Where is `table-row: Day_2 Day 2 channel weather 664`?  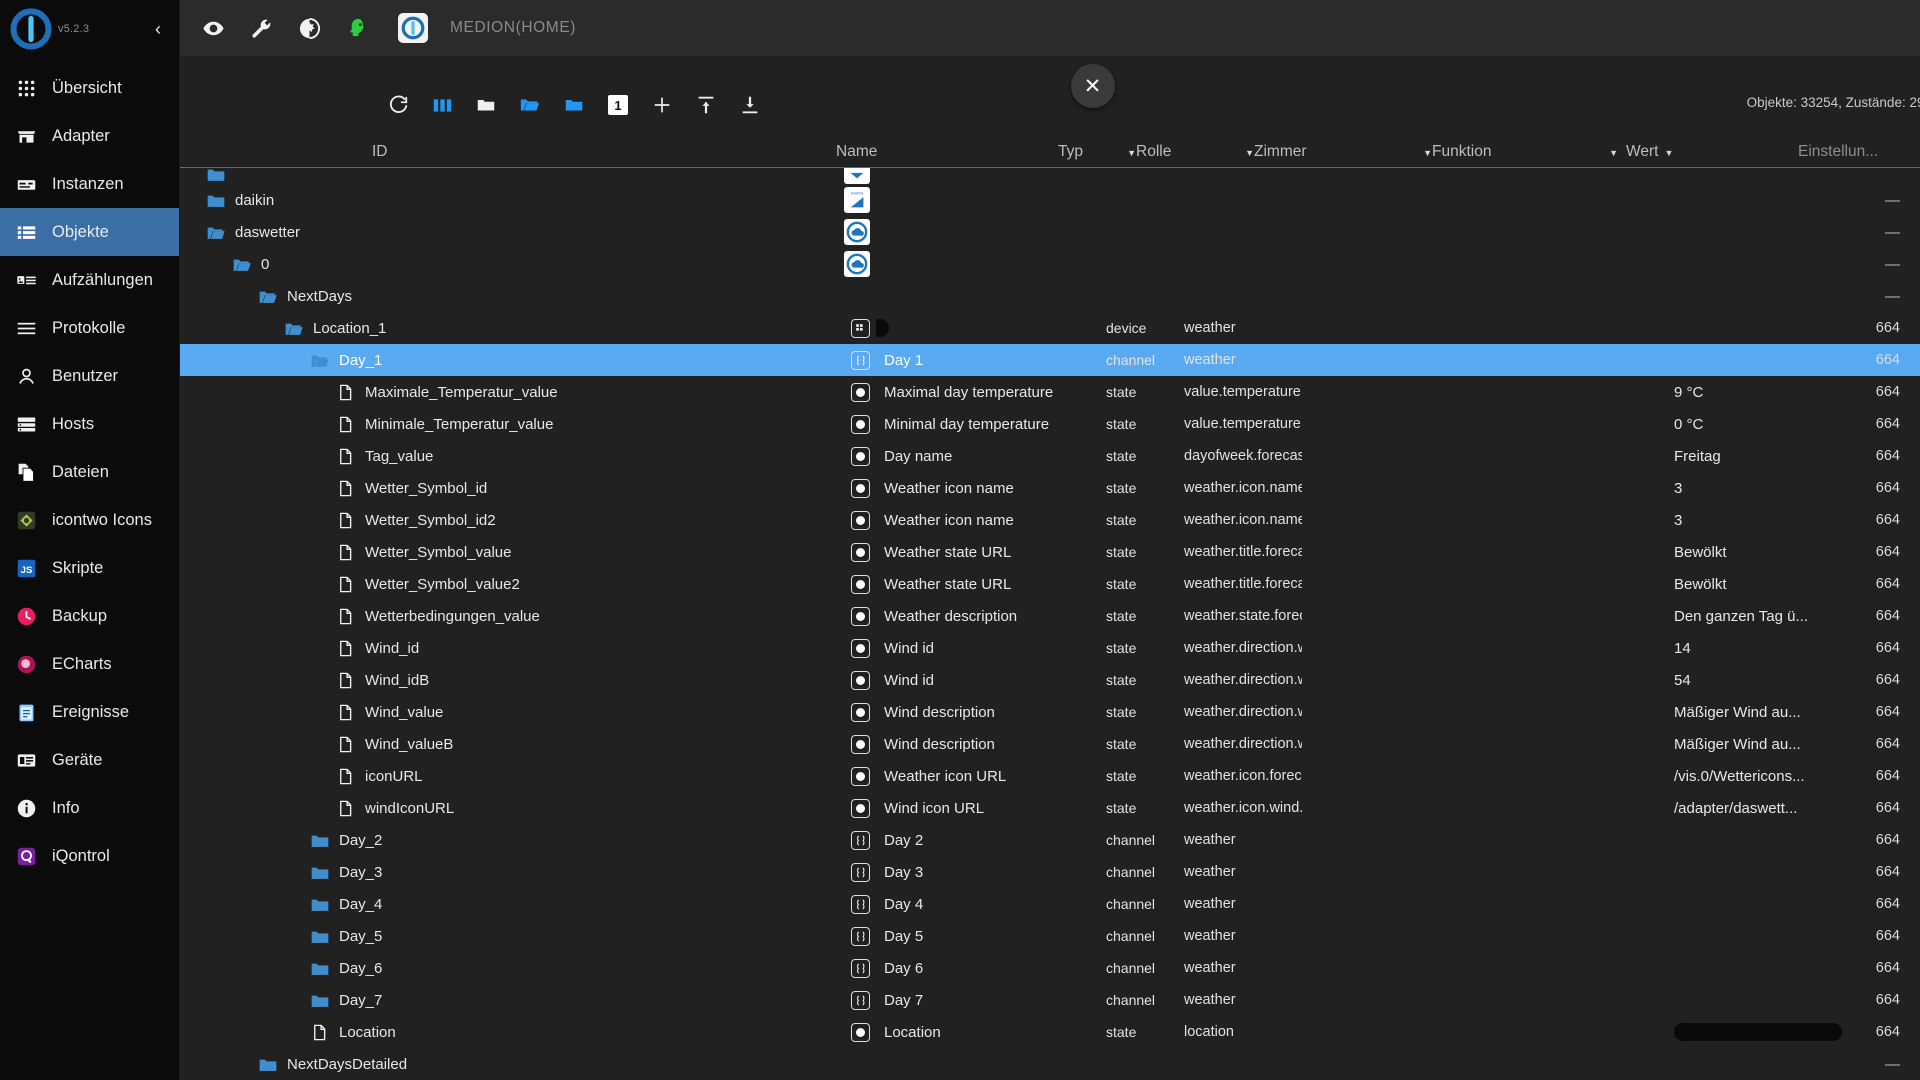 table-row: Day_2 Day 2 channel weather 664 is located at coordinates (1050, 840).